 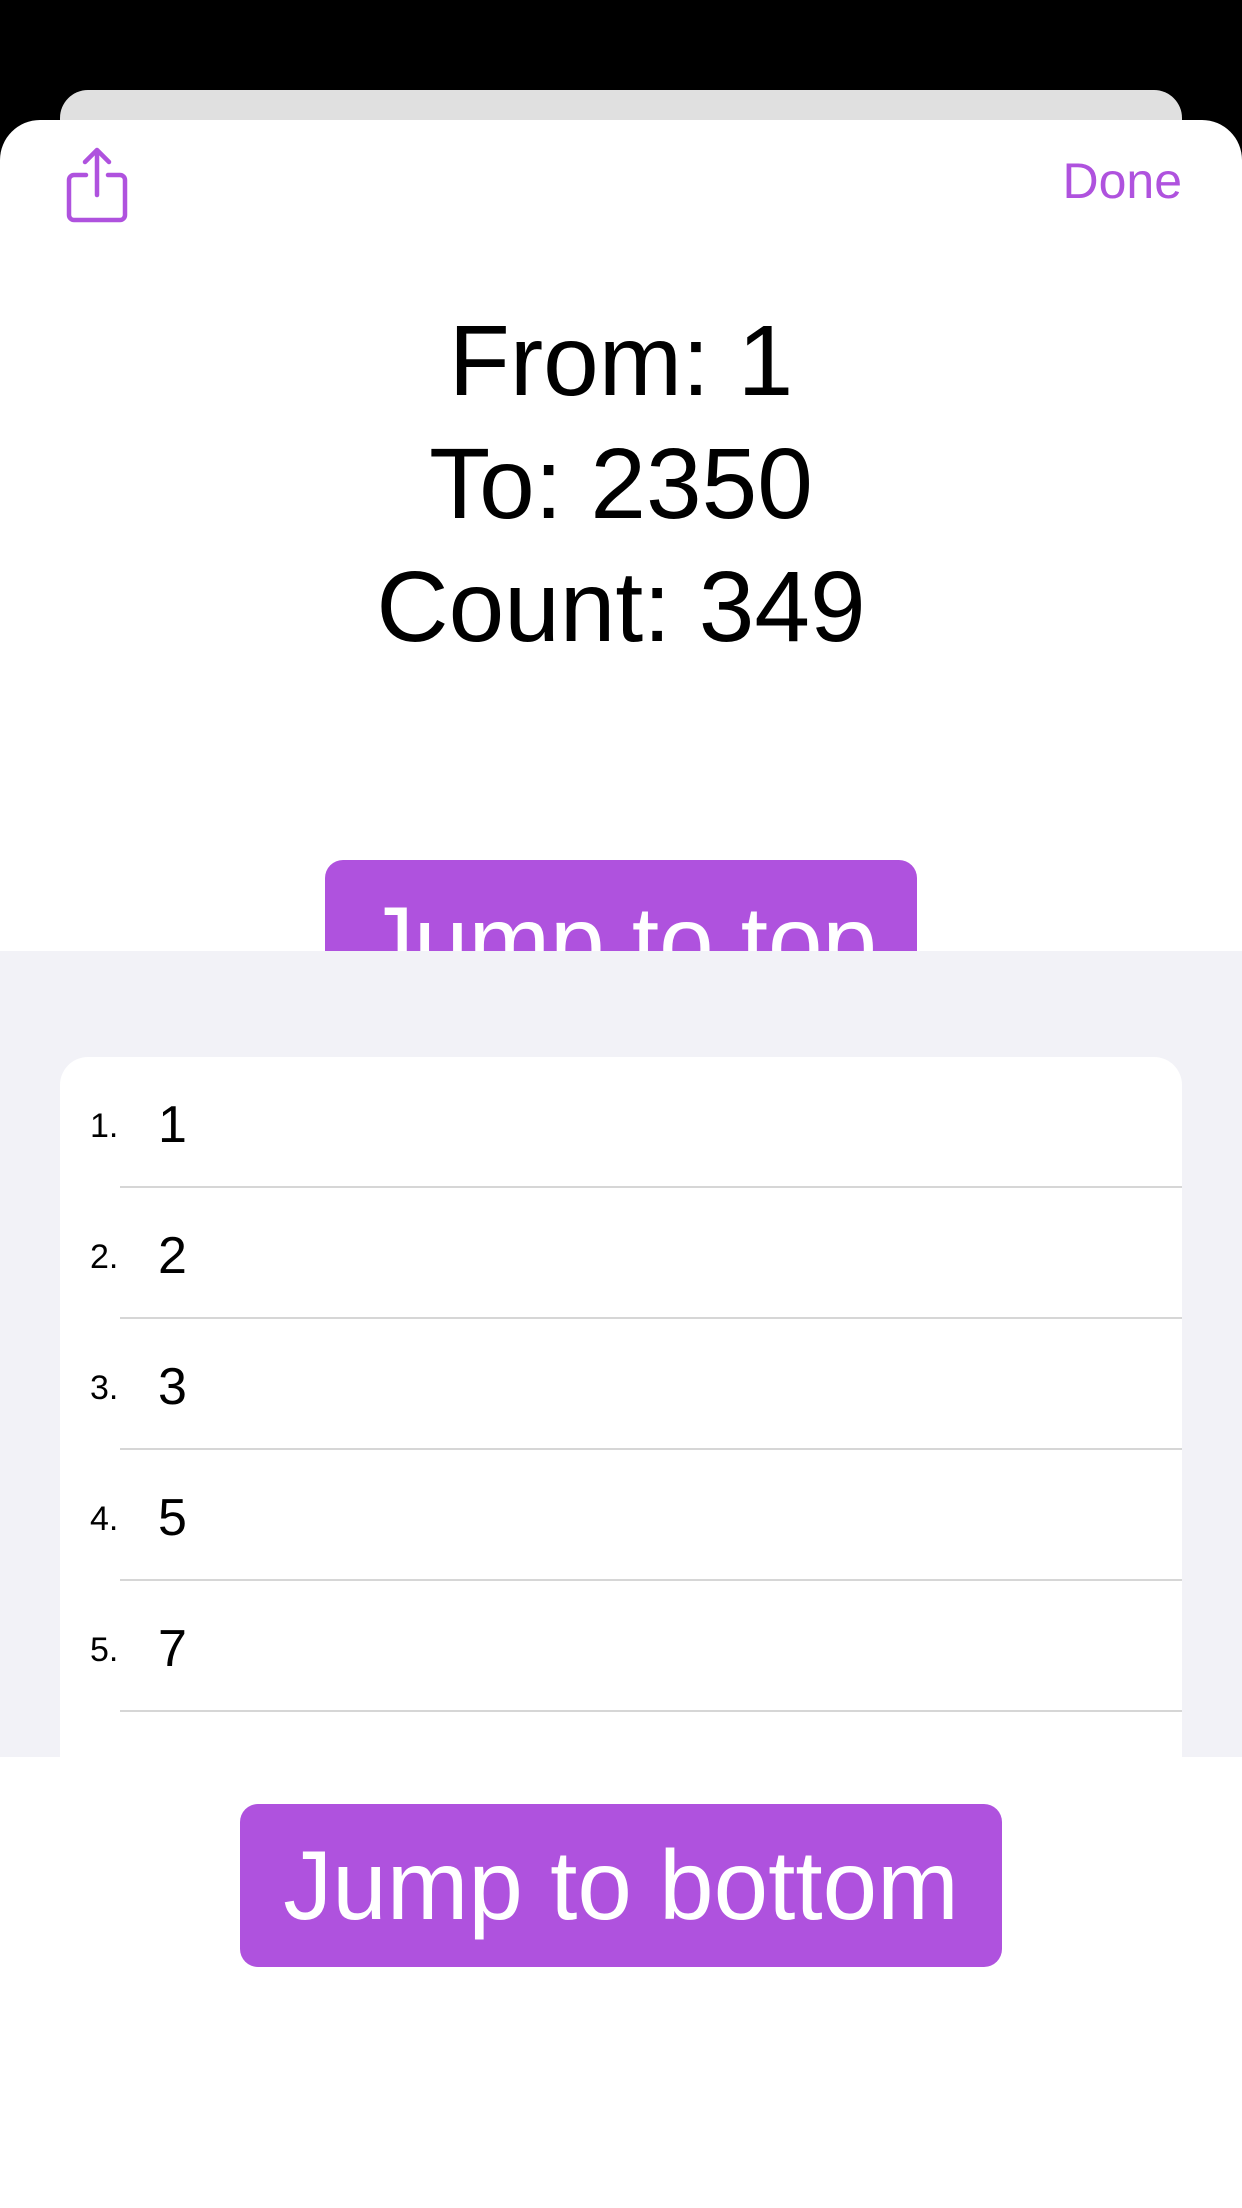 What do you see at coordinates (104, 1650) in the screenshot?
I see `list-item-index: 5.` at bounding box center [104, 1650].